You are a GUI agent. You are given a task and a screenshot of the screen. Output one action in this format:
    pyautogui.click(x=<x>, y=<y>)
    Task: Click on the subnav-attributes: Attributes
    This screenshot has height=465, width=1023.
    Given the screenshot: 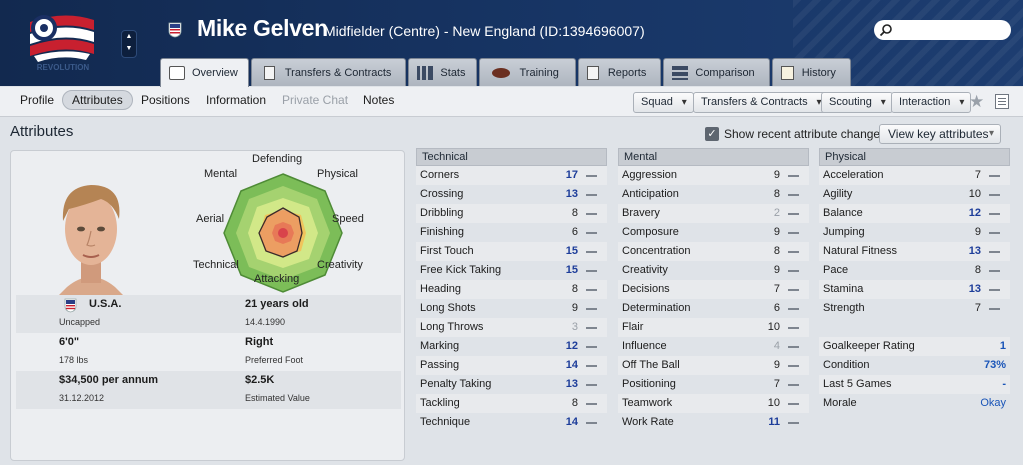 What is the action you would take?
    pyautogui.click(x=97, y=100)
    